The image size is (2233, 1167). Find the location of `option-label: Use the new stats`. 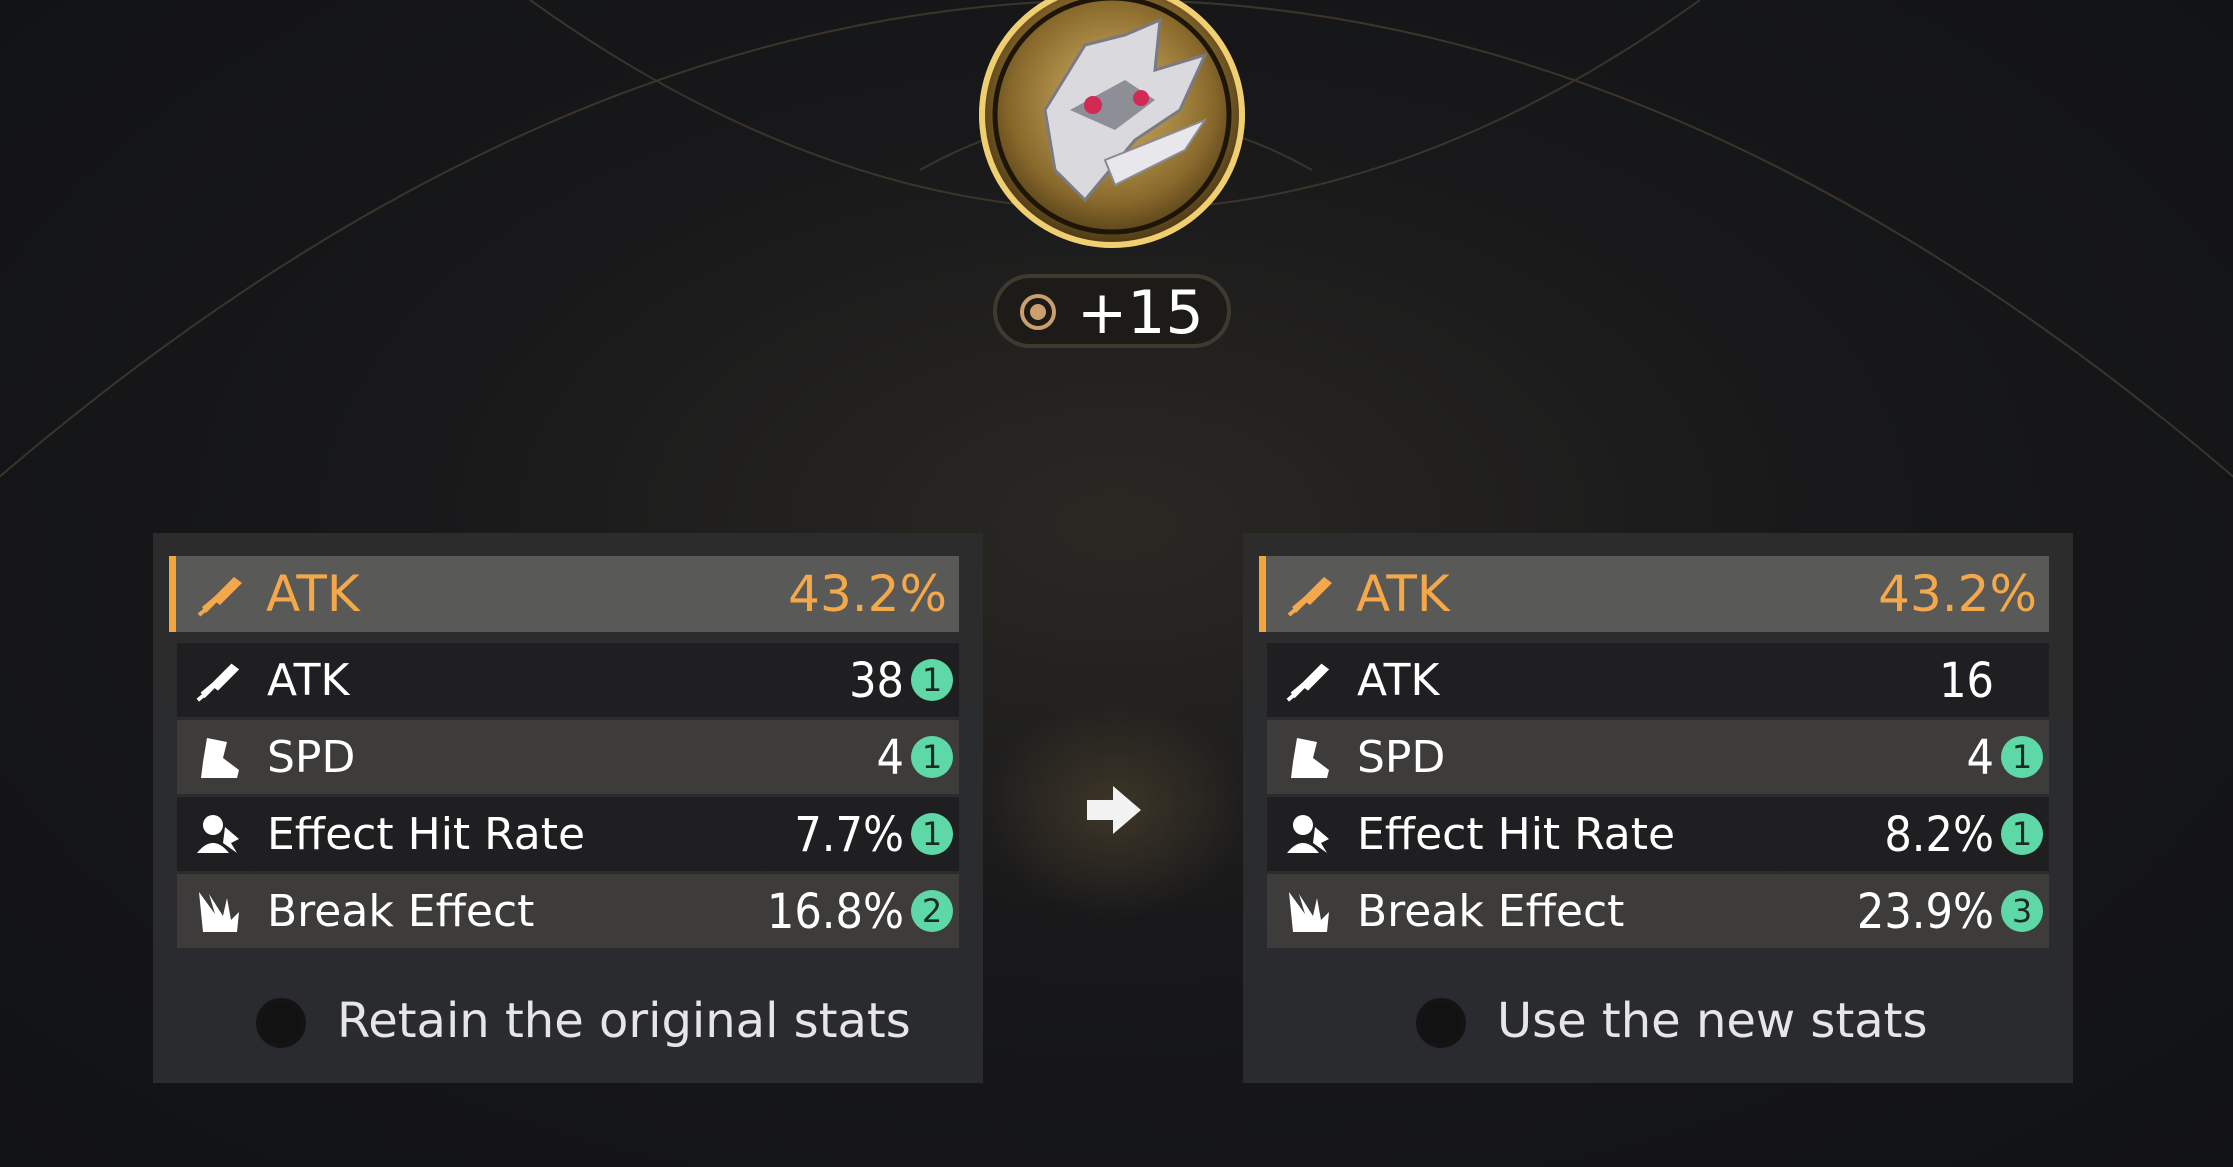

option-label: Use the new stats is located at coordinates (1712, 1021).